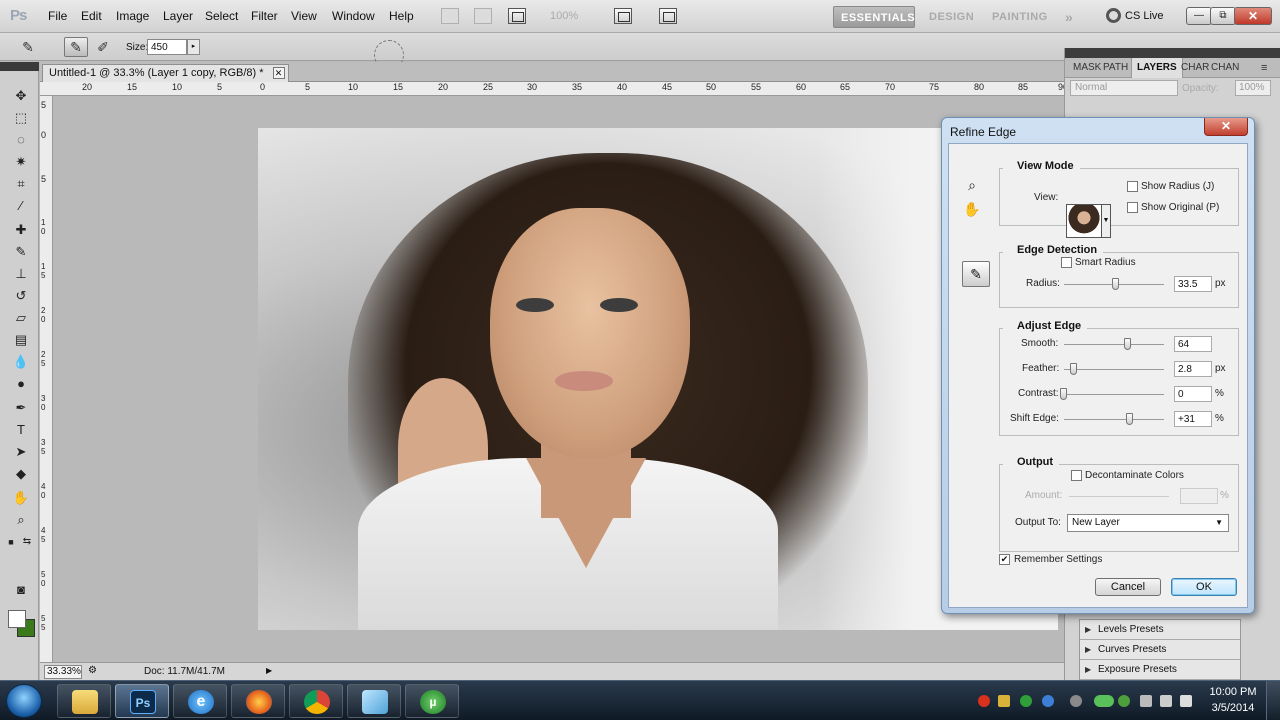 The height and width of the screenshot is (720, 1280). I want to click on tools-collapse-bar, so click(19, 66).